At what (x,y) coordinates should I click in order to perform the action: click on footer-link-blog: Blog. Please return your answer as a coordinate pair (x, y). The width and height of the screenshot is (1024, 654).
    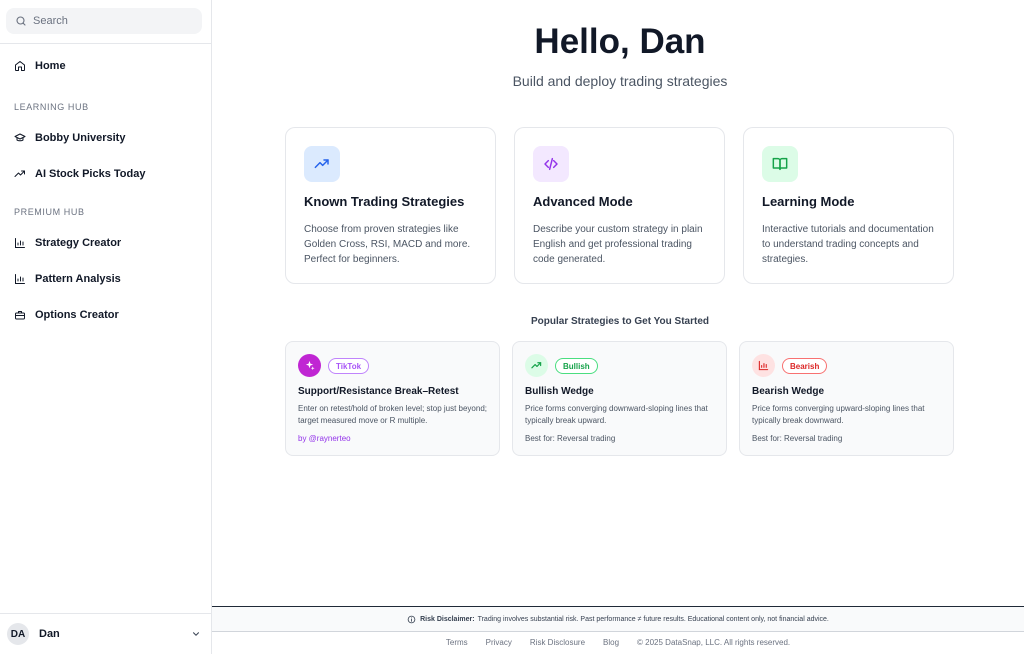
    Looking at the image, I should click on (611, 642).